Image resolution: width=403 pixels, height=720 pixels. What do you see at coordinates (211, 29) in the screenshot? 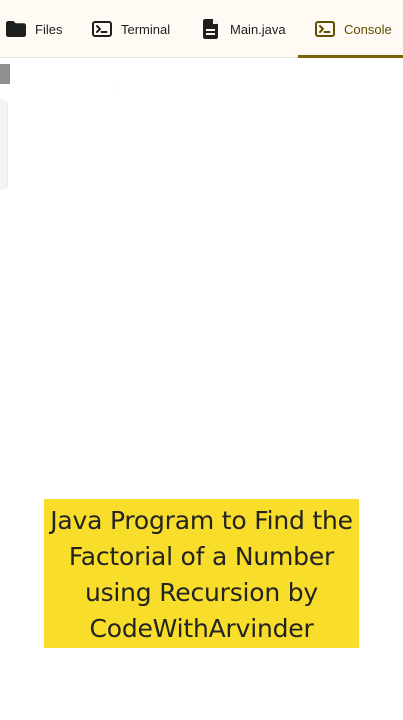
I see `file-icon` at bounding box center [211, 29].